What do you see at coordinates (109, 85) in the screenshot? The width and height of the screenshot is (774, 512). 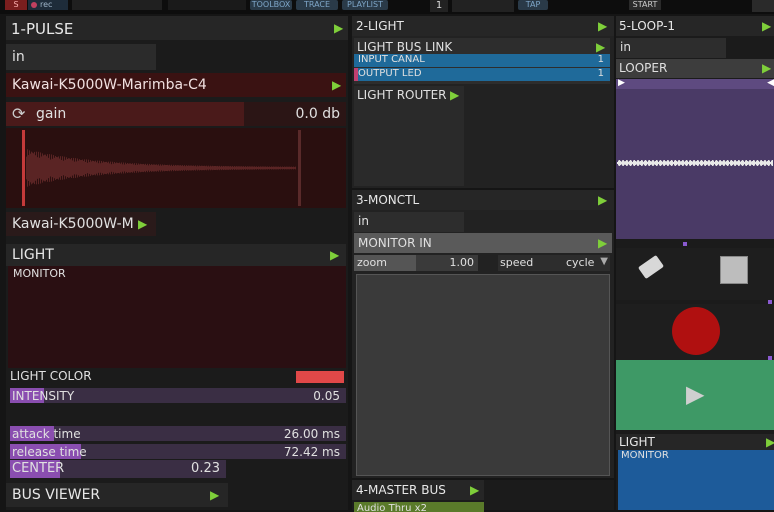 I see `instrument-label: Kawai-K5000W-Marimba-C4` at bounding box center [109, 85].